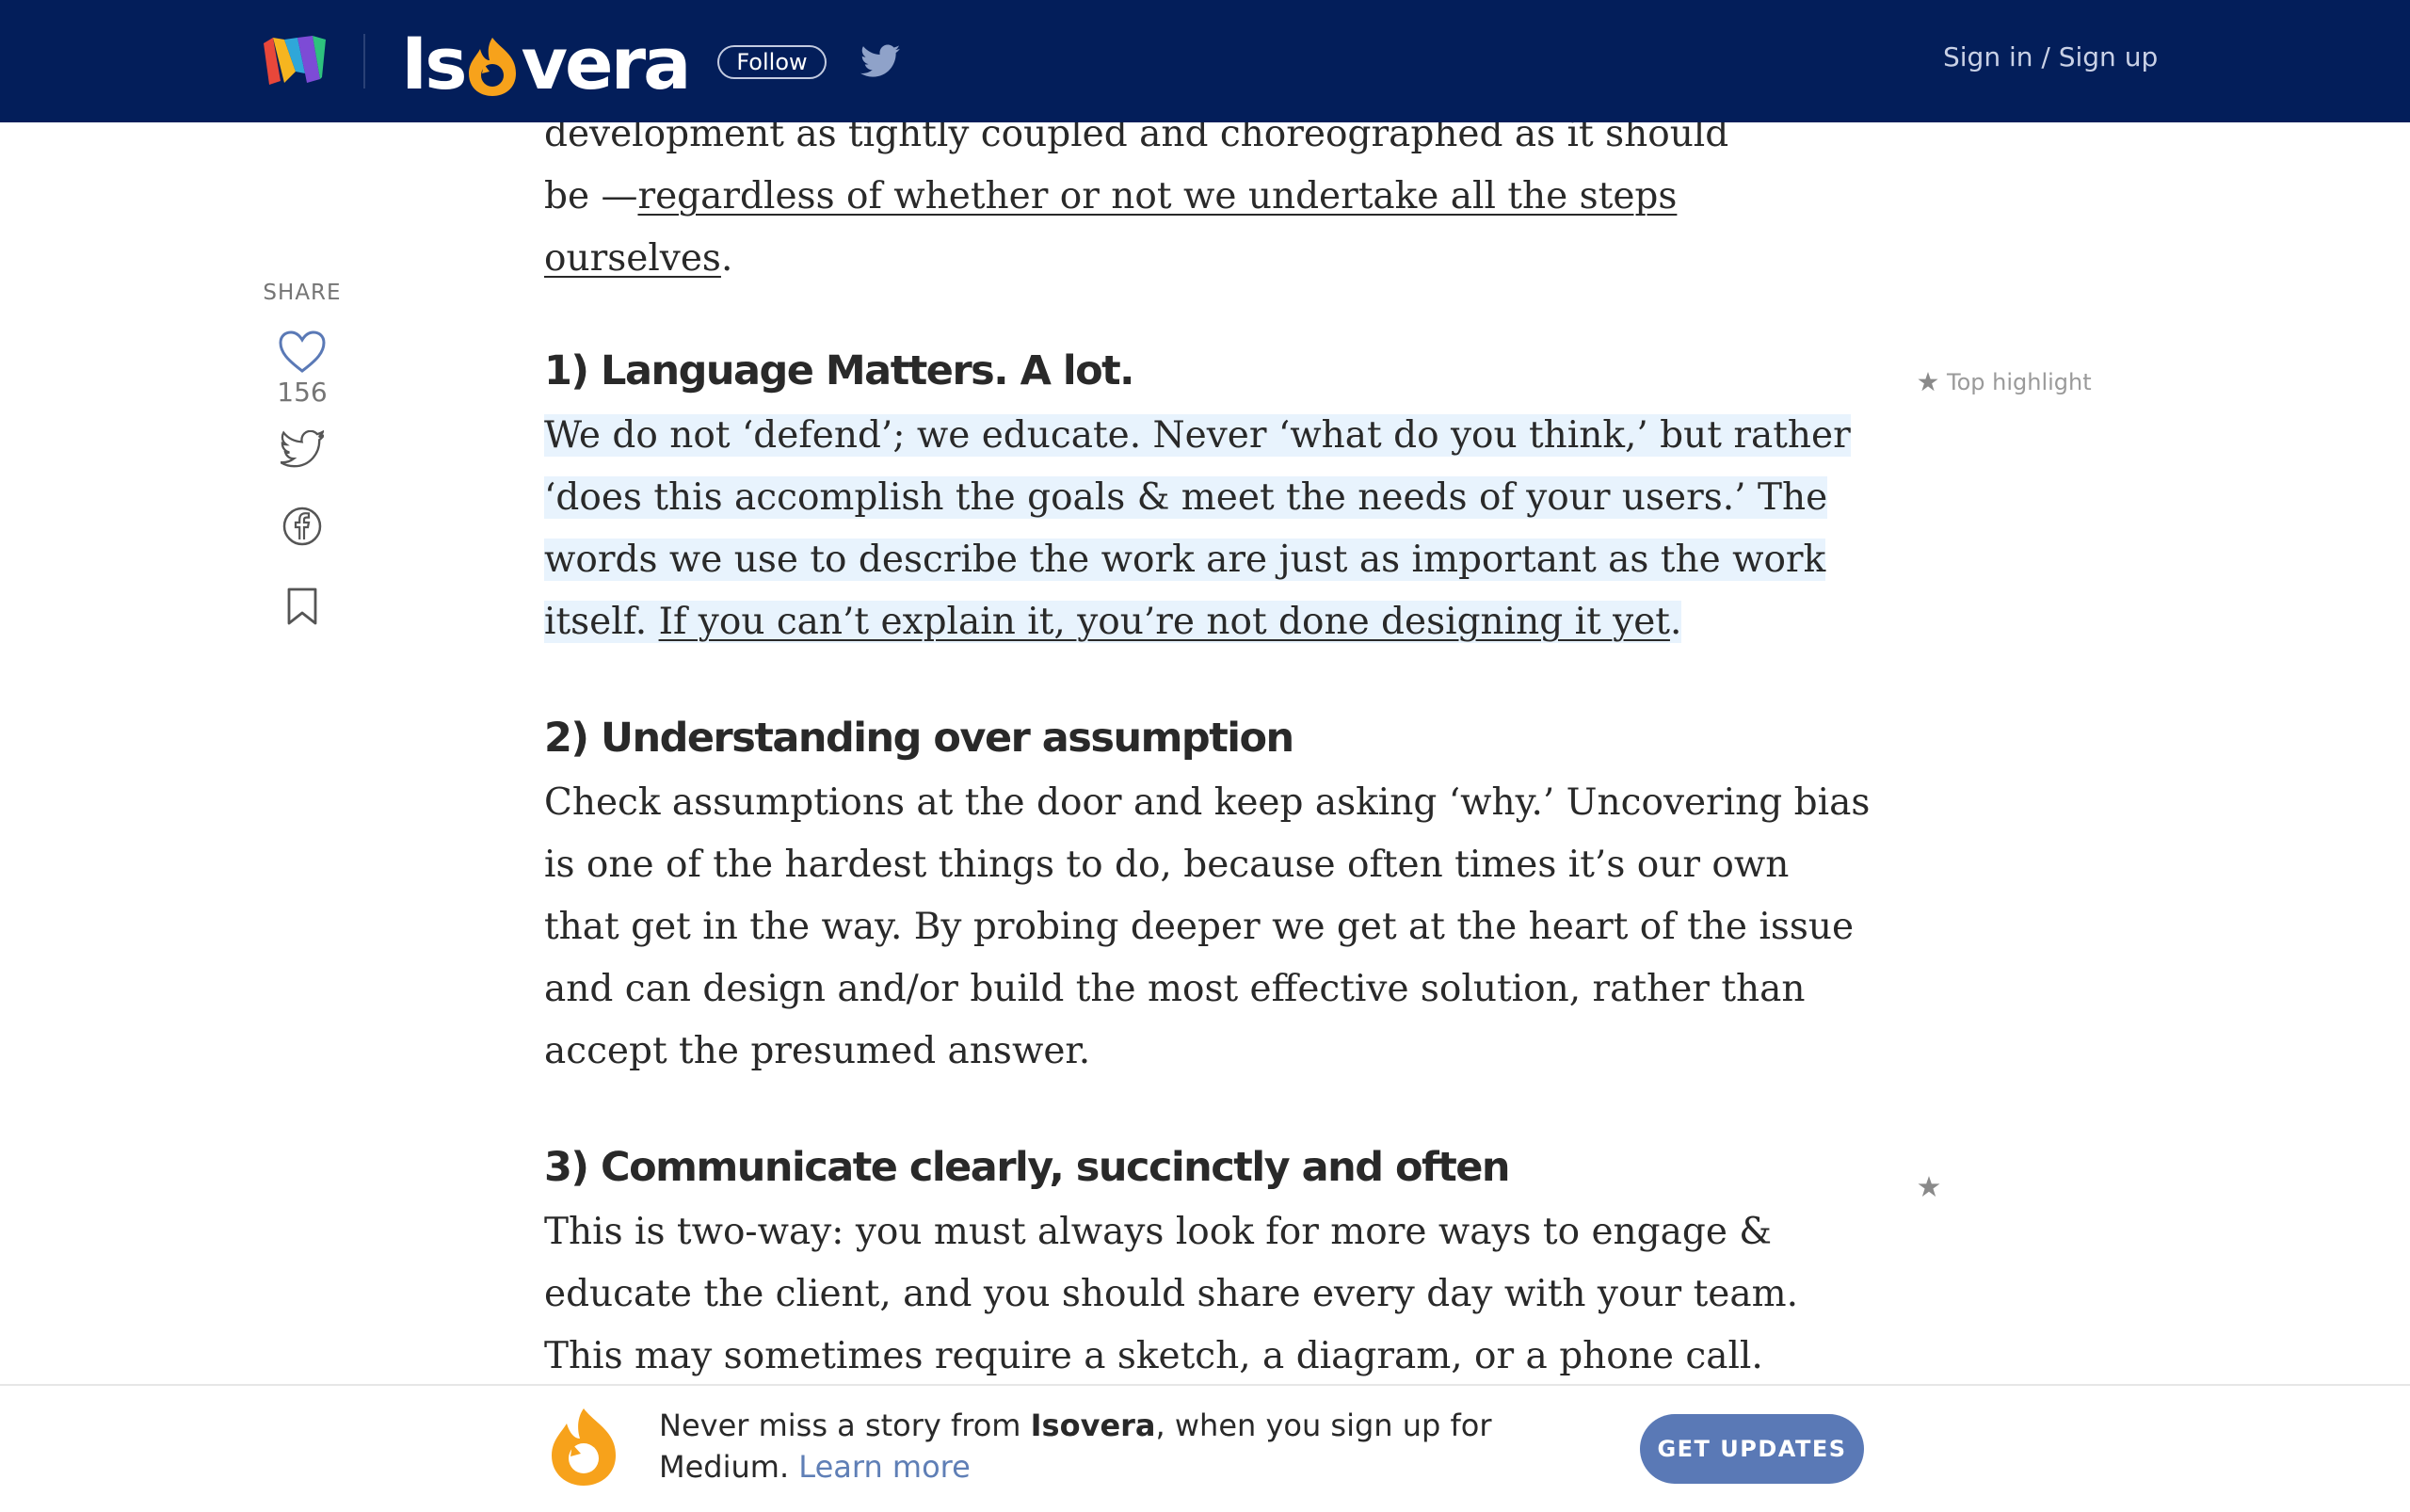 This screenshot has height=1512, width=2410. I want to click on share-twitter-icon, so click(302, 449).